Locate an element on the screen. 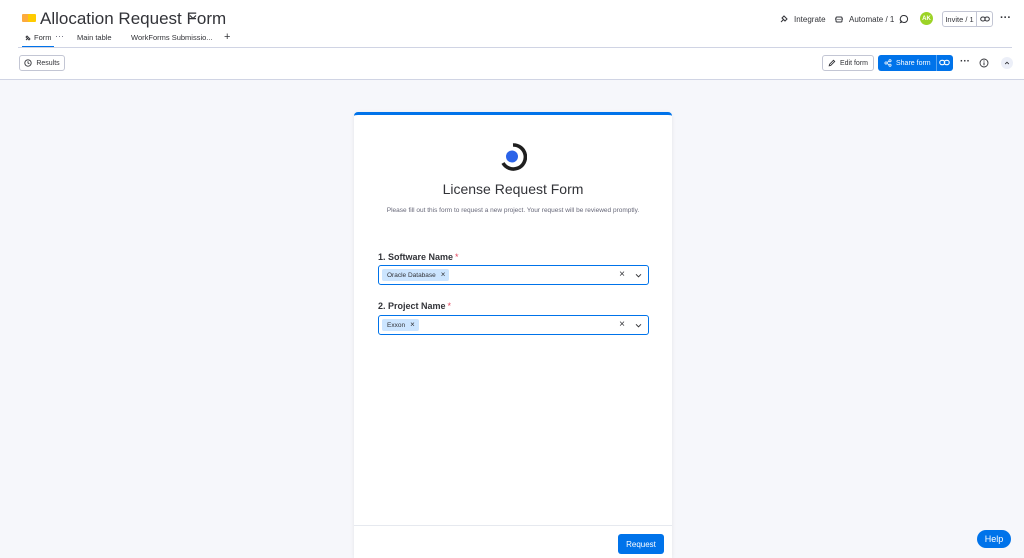 This screenshot has height=558, width=1024. form-footer: Request is located at coordinates (513, 541).